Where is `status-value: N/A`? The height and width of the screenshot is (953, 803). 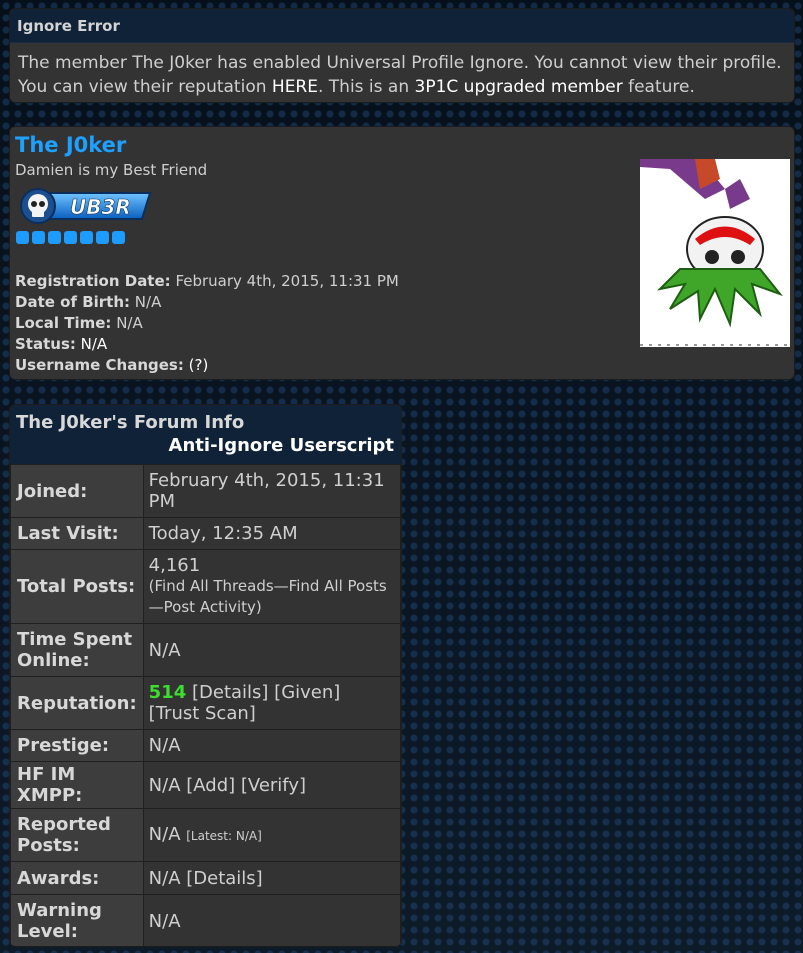
status-value: N/A is located at coordinates (94, 344).